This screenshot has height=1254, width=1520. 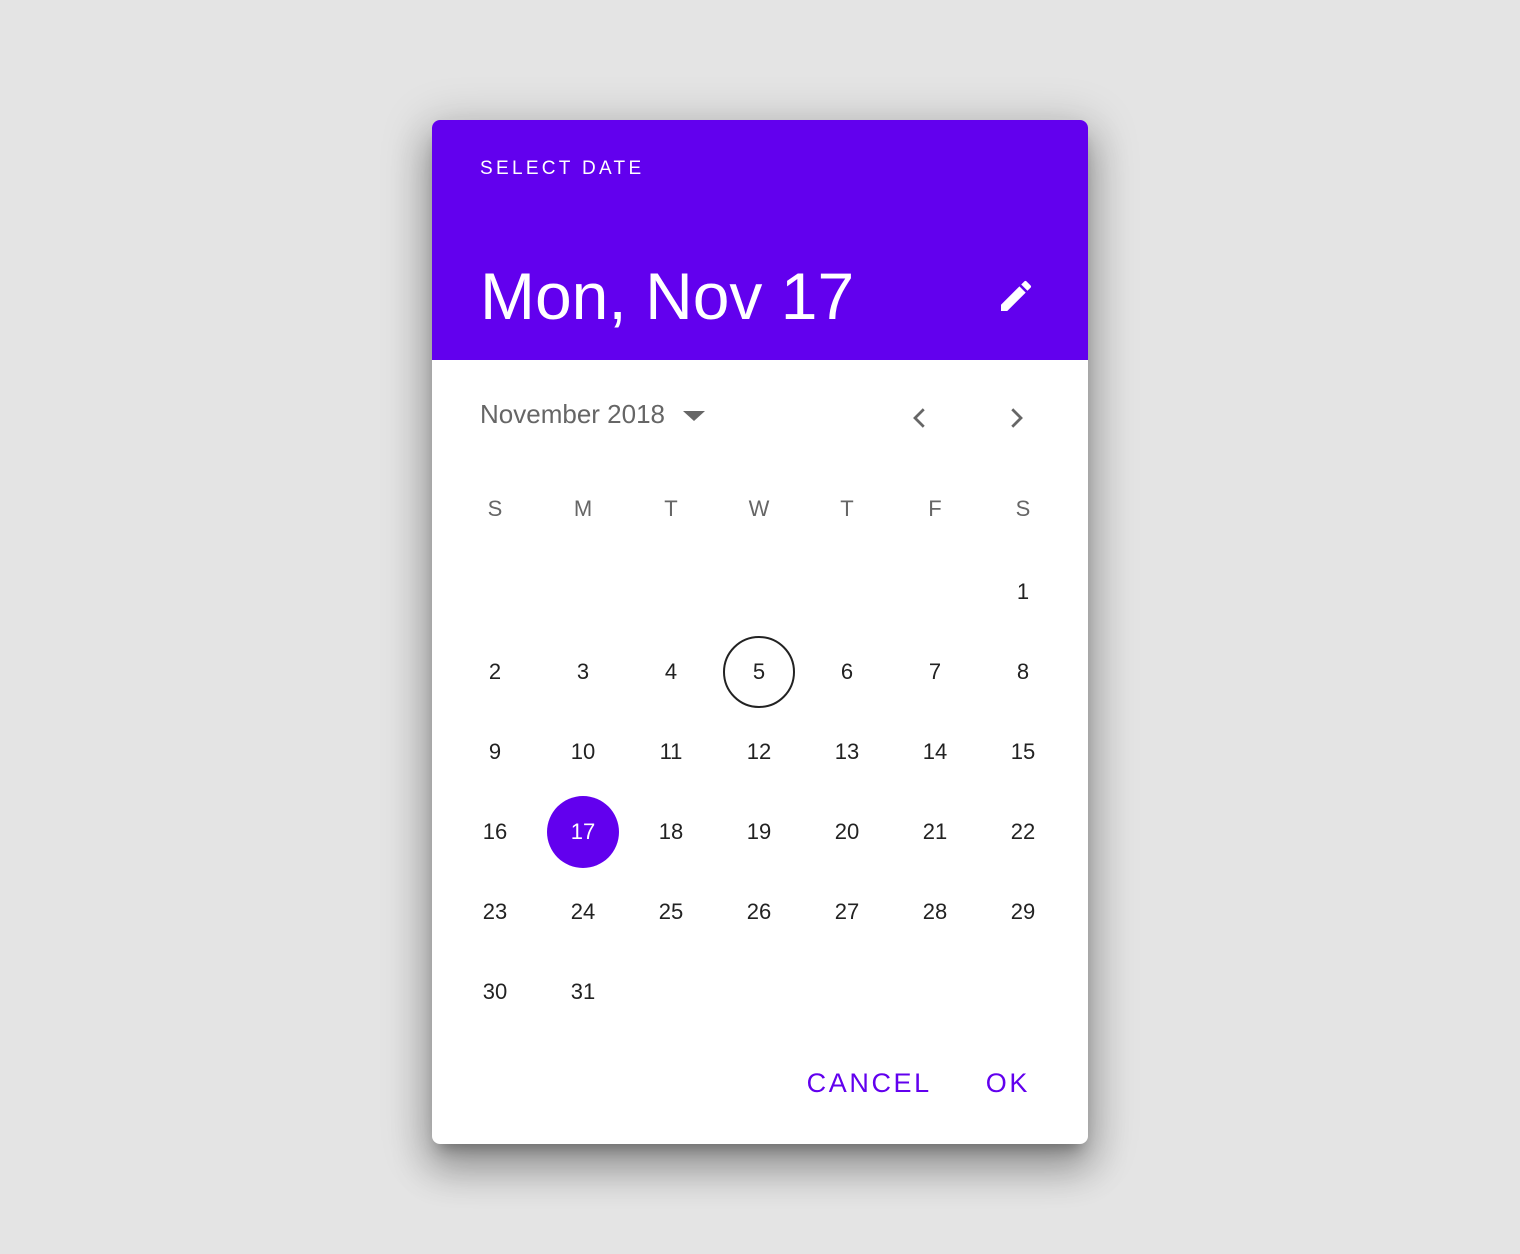 I want to click on day-cell-selected: 17, so click(x=583, y=832).